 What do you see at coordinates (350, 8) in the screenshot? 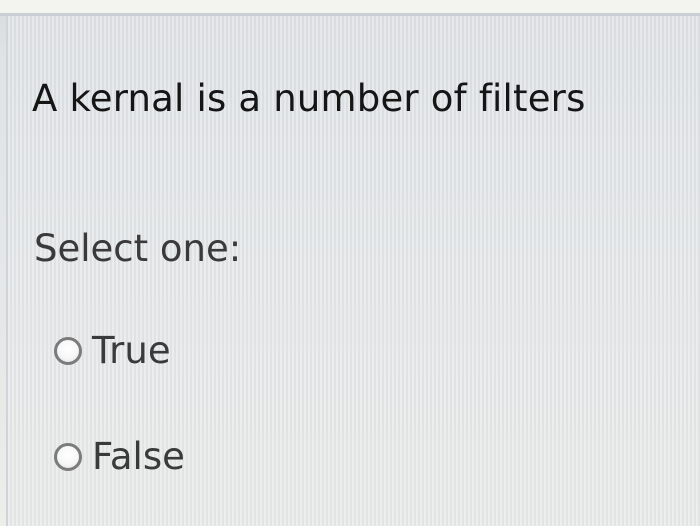
I see `page-header-strip` at bounding box center [350, 8].